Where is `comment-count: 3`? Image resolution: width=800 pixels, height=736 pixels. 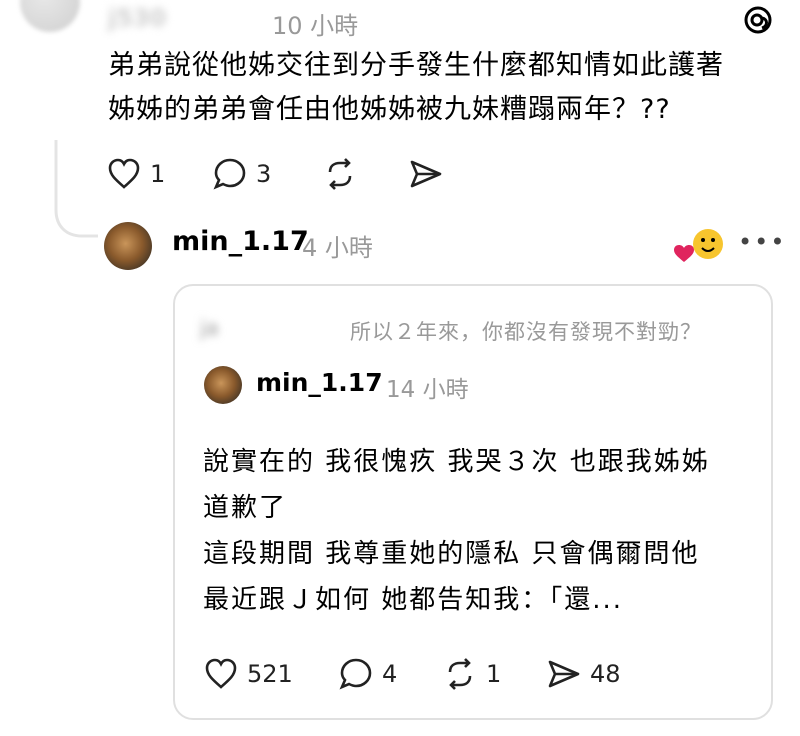
comment-count: 3 is located at coordinates (264, 174).